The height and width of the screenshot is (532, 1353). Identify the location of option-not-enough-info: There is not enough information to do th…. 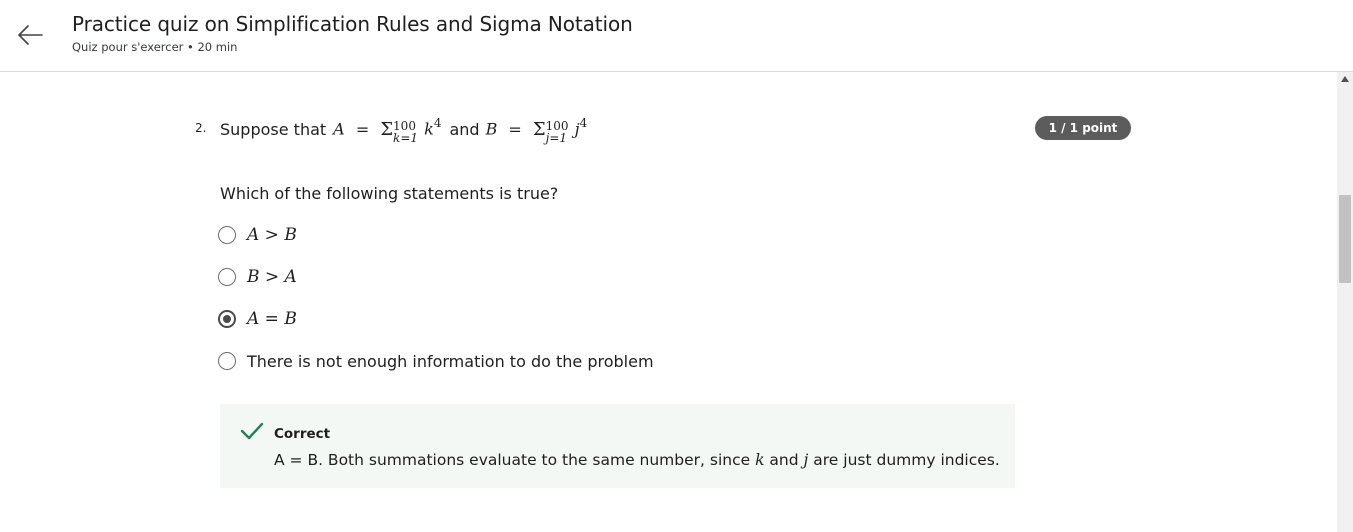
(436, 361).